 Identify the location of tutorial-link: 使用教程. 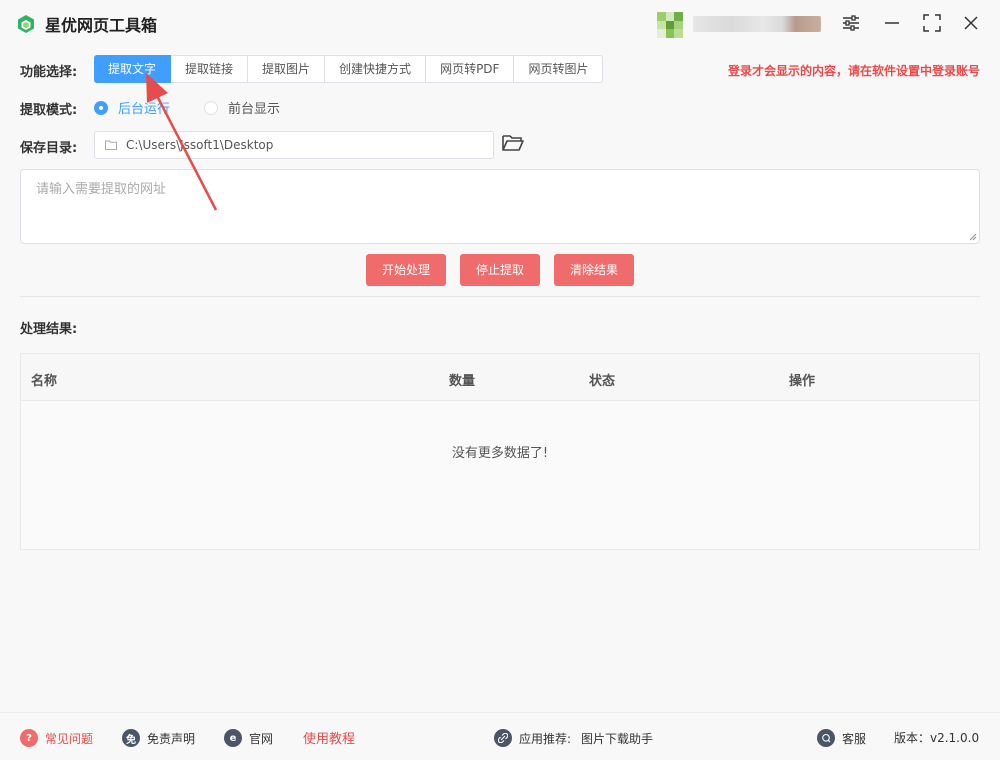
(329, 737).